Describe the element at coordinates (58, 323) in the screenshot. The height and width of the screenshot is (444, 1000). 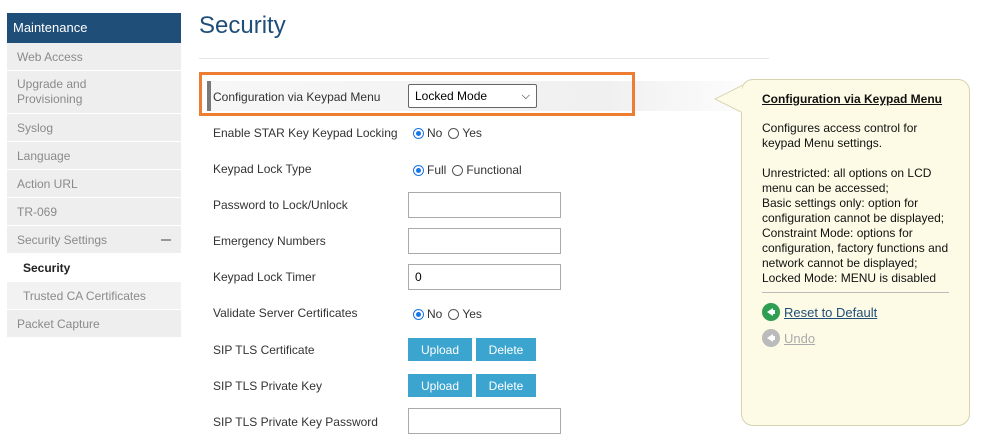
I see `sidebar-item-label: Packet Capture` at that location.